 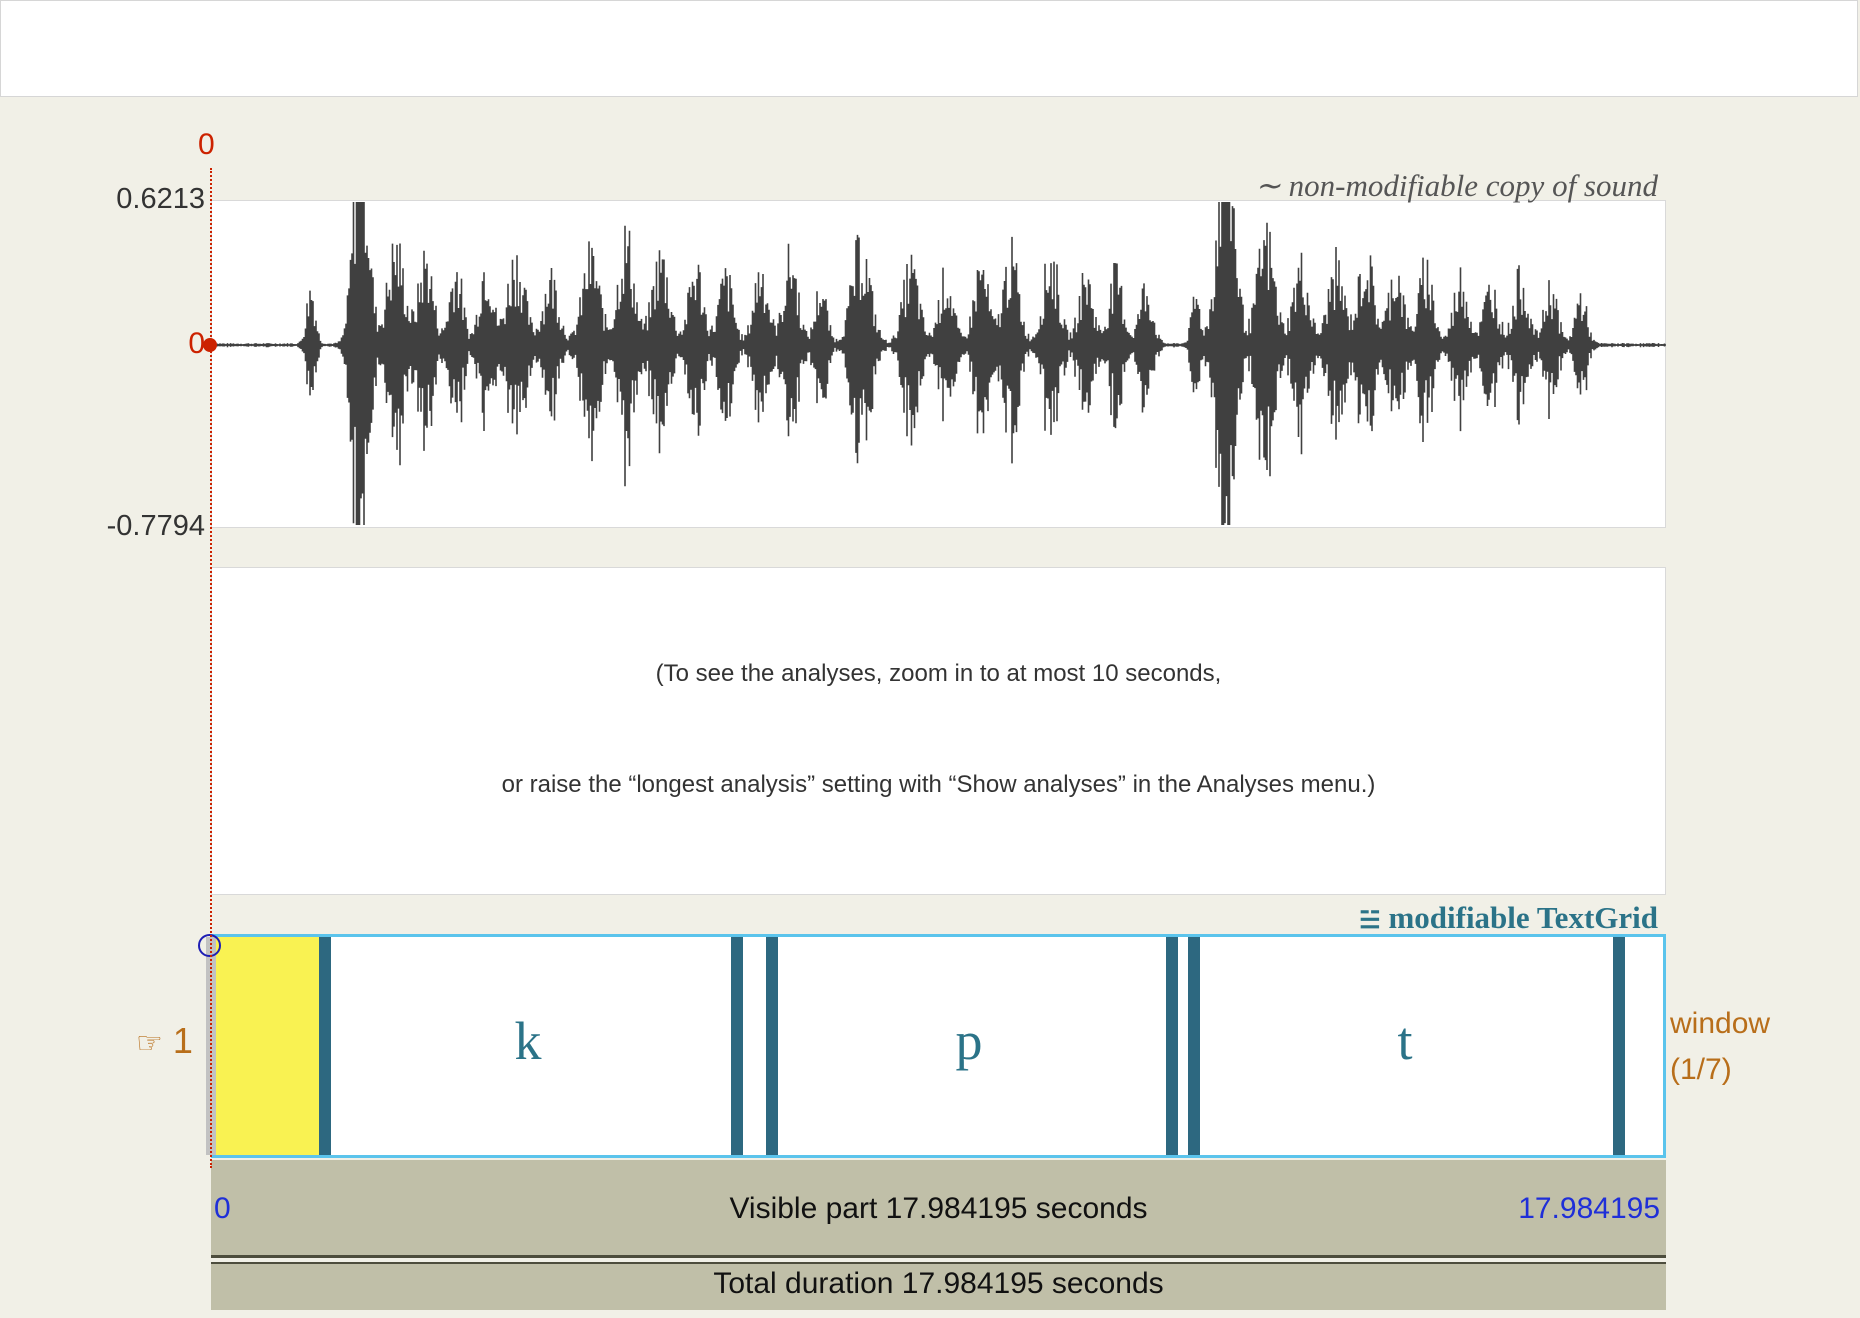 I want to click on tier-name-line1: window, so click(x=1720, y=1023).